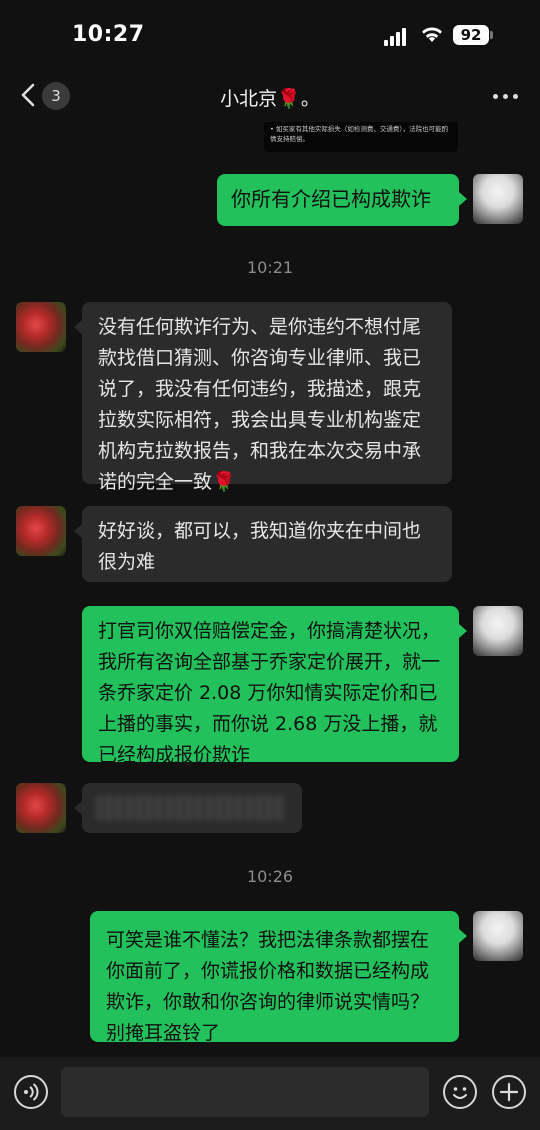 This screenshot has height=1130, width=540. I want to click on status-bar: 10:27 92, so click(270, 35).